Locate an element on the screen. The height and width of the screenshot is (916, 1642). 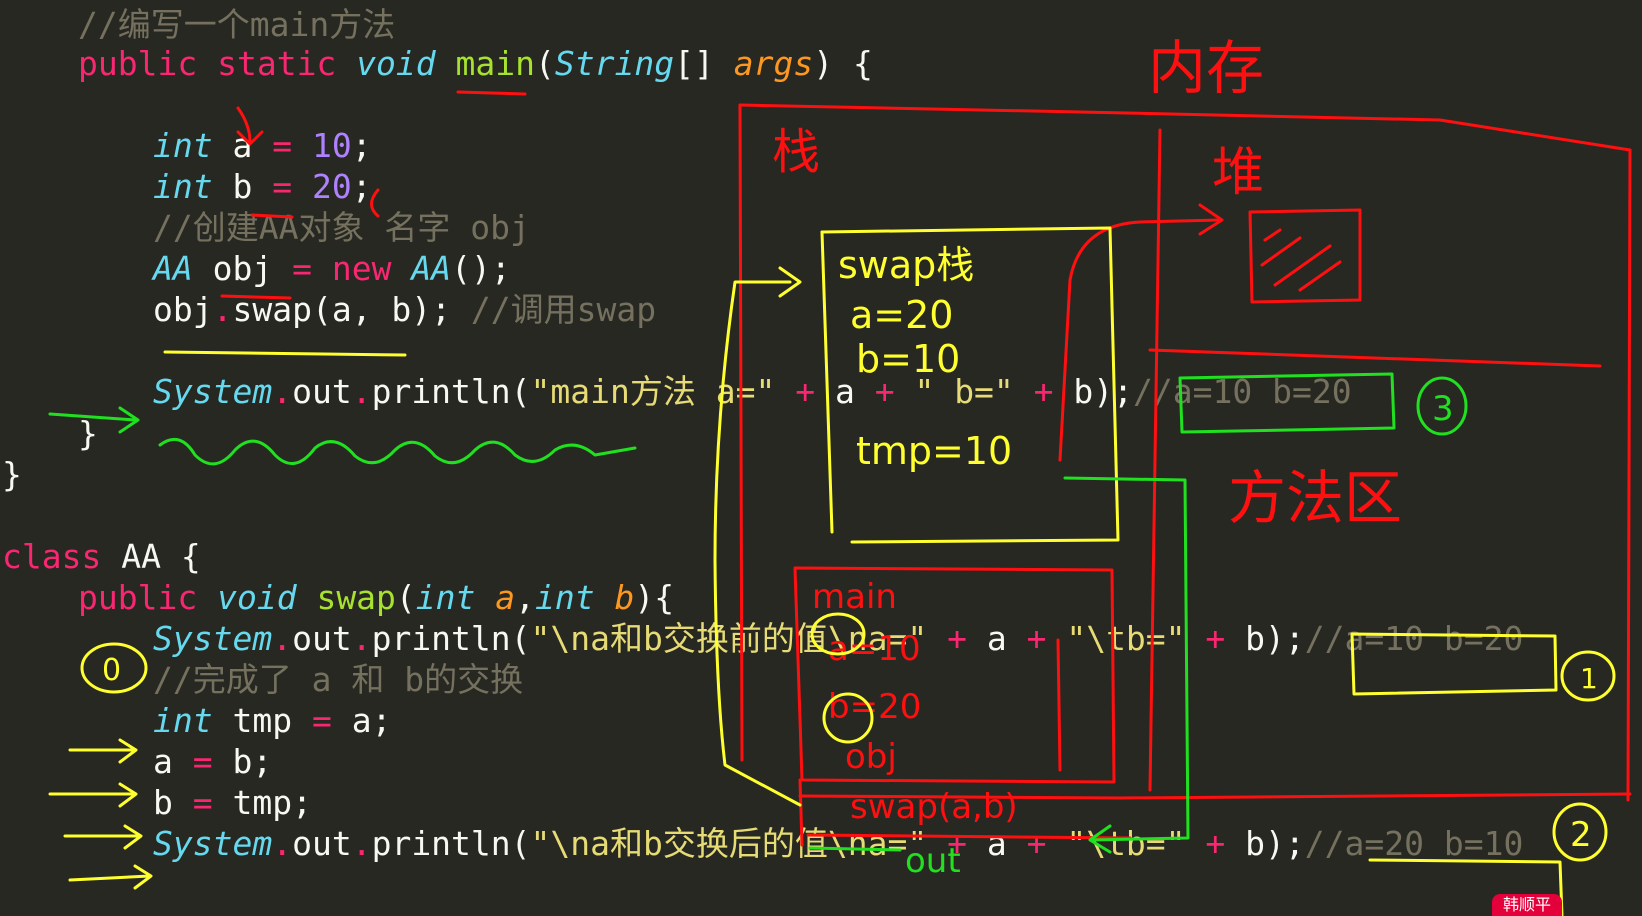
code-line-15: int tmp = a; is located at coordinates (272, 720).